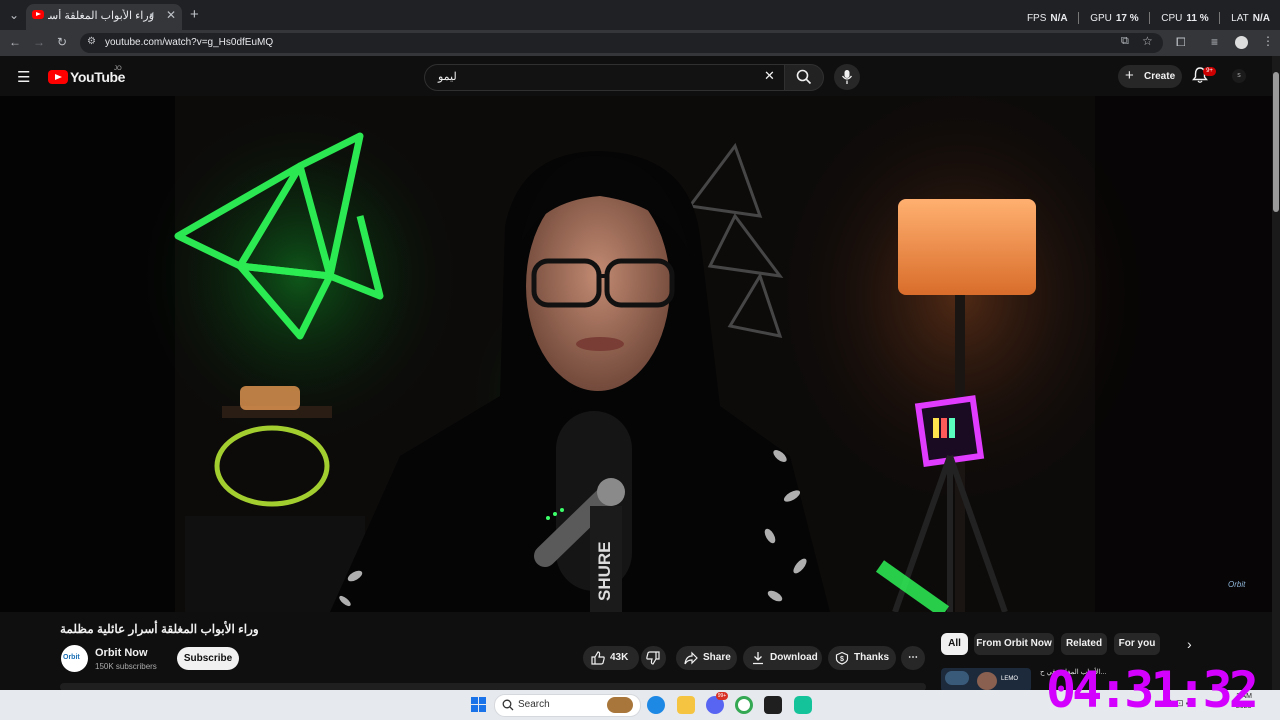 Image resolution: width=1280 pixels, height=720 pixels. Describe the element at coordinates (14, 15) in the screenshot. I see `tab-search-icon: ⌄` at that location.